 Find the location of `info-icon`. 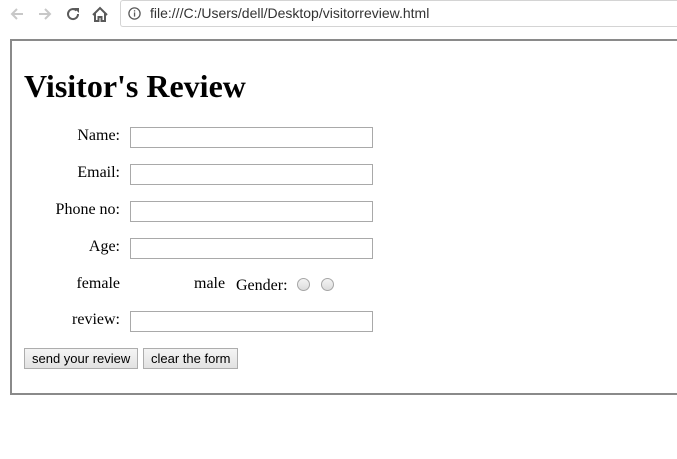

info-icon is located at coordinates (134, 13).